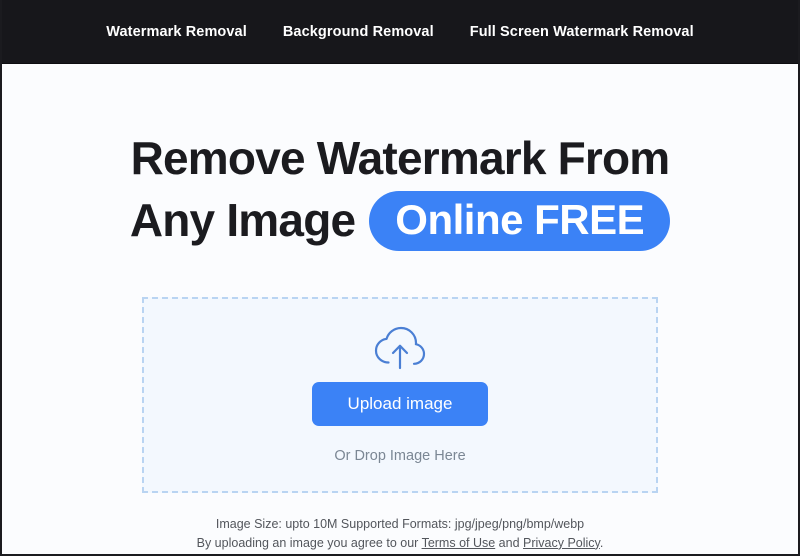 The image size is (800, 556). What do you see at coordinates (176, 32) in the screenshot?
I see `nav-item-watermark-removal: Watermark Removal` at bounding box center [176, 32].